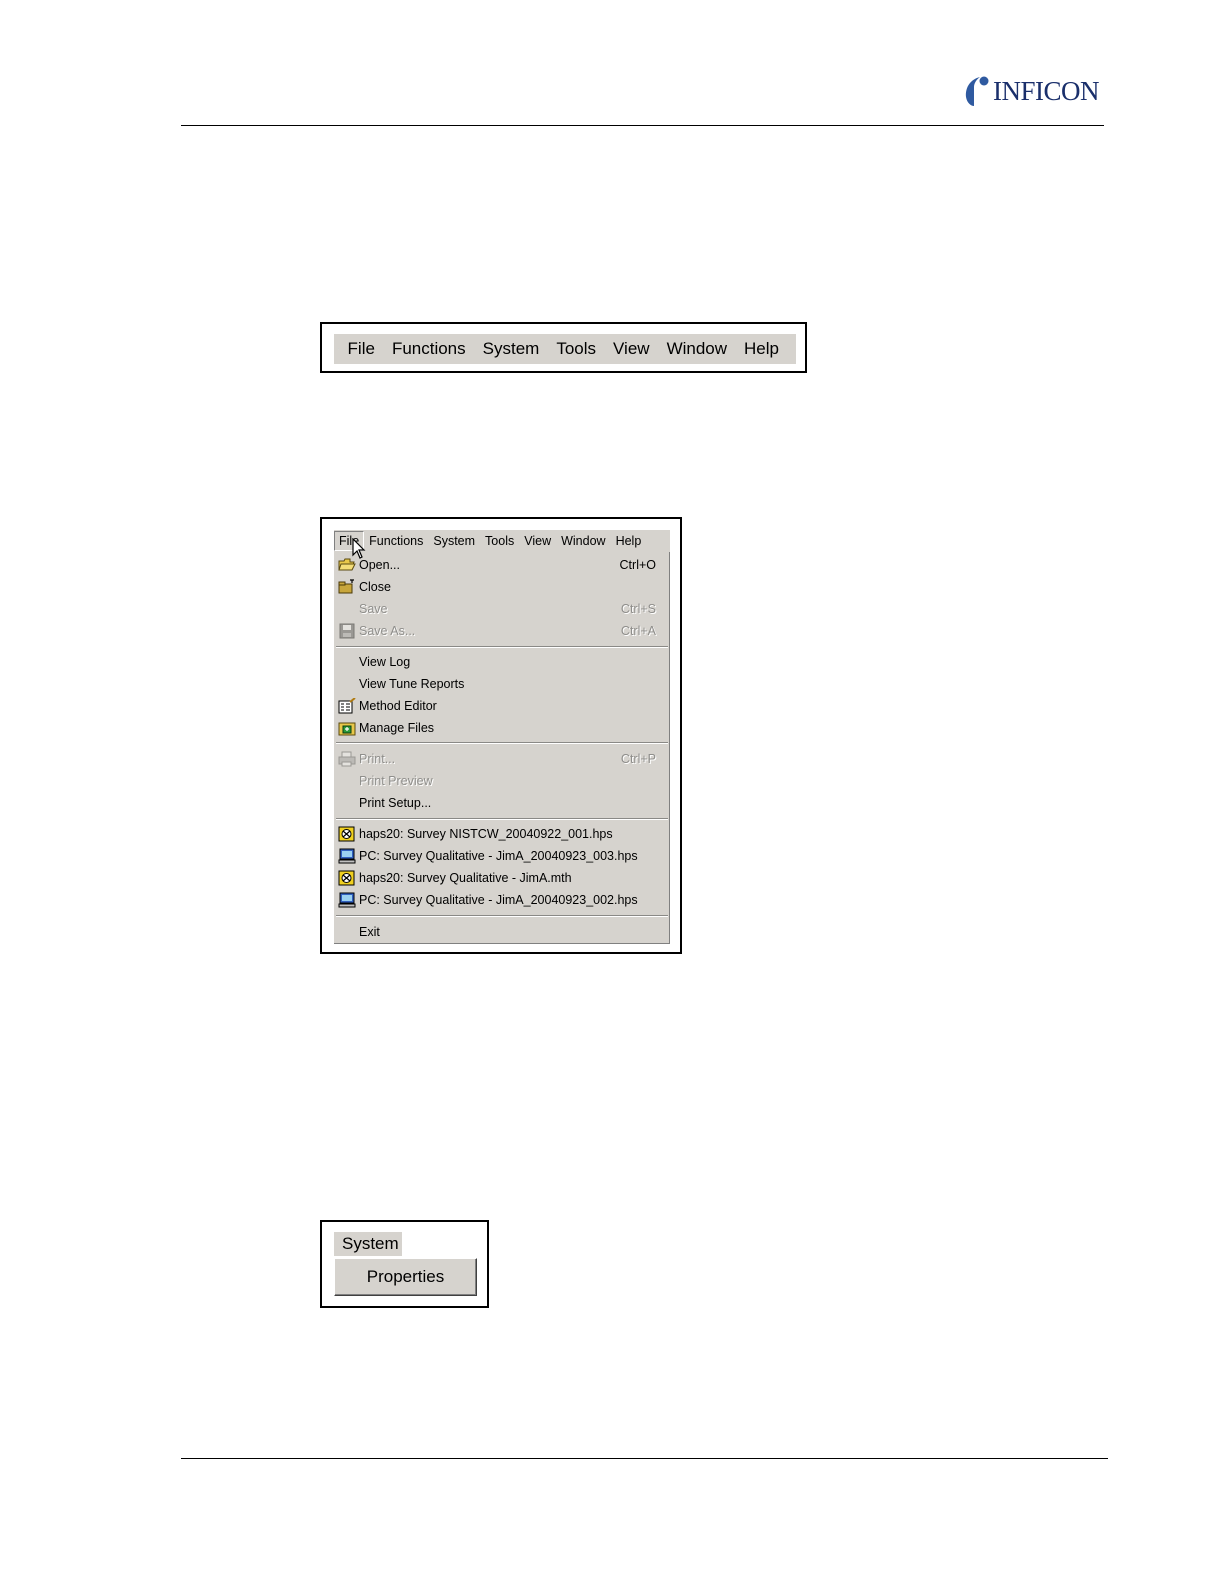  Describe the element at coordinates (501, 706) in the screenshot. I see `menu-item-method-editor: Method Editor` at that location.